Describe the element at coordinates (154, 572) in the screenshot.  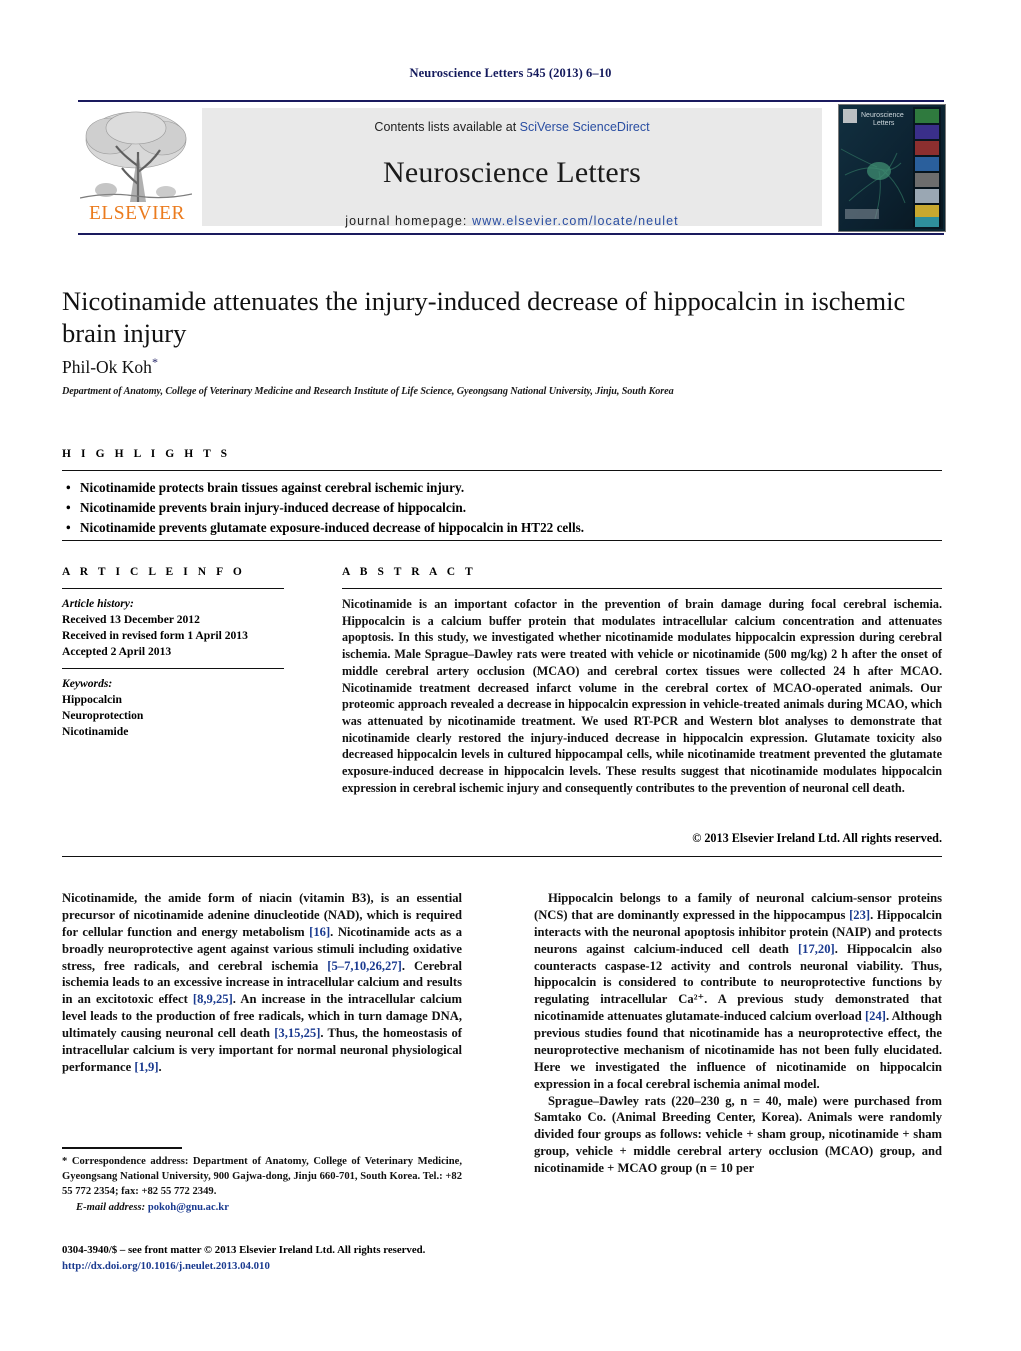
I see `article-info-heading: A R T I C L E I N F O` at that location.